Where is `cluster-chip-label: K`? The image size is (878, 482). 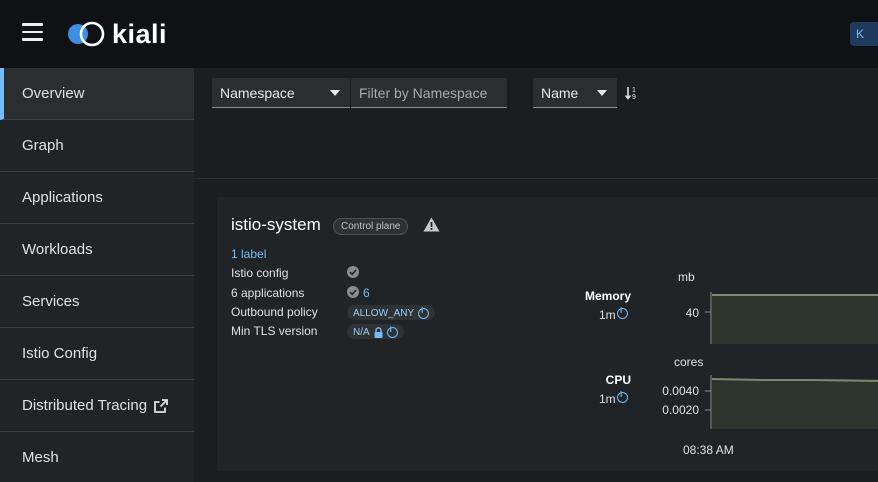 cluster-chip-label: K is located at coordinates (860, 34).